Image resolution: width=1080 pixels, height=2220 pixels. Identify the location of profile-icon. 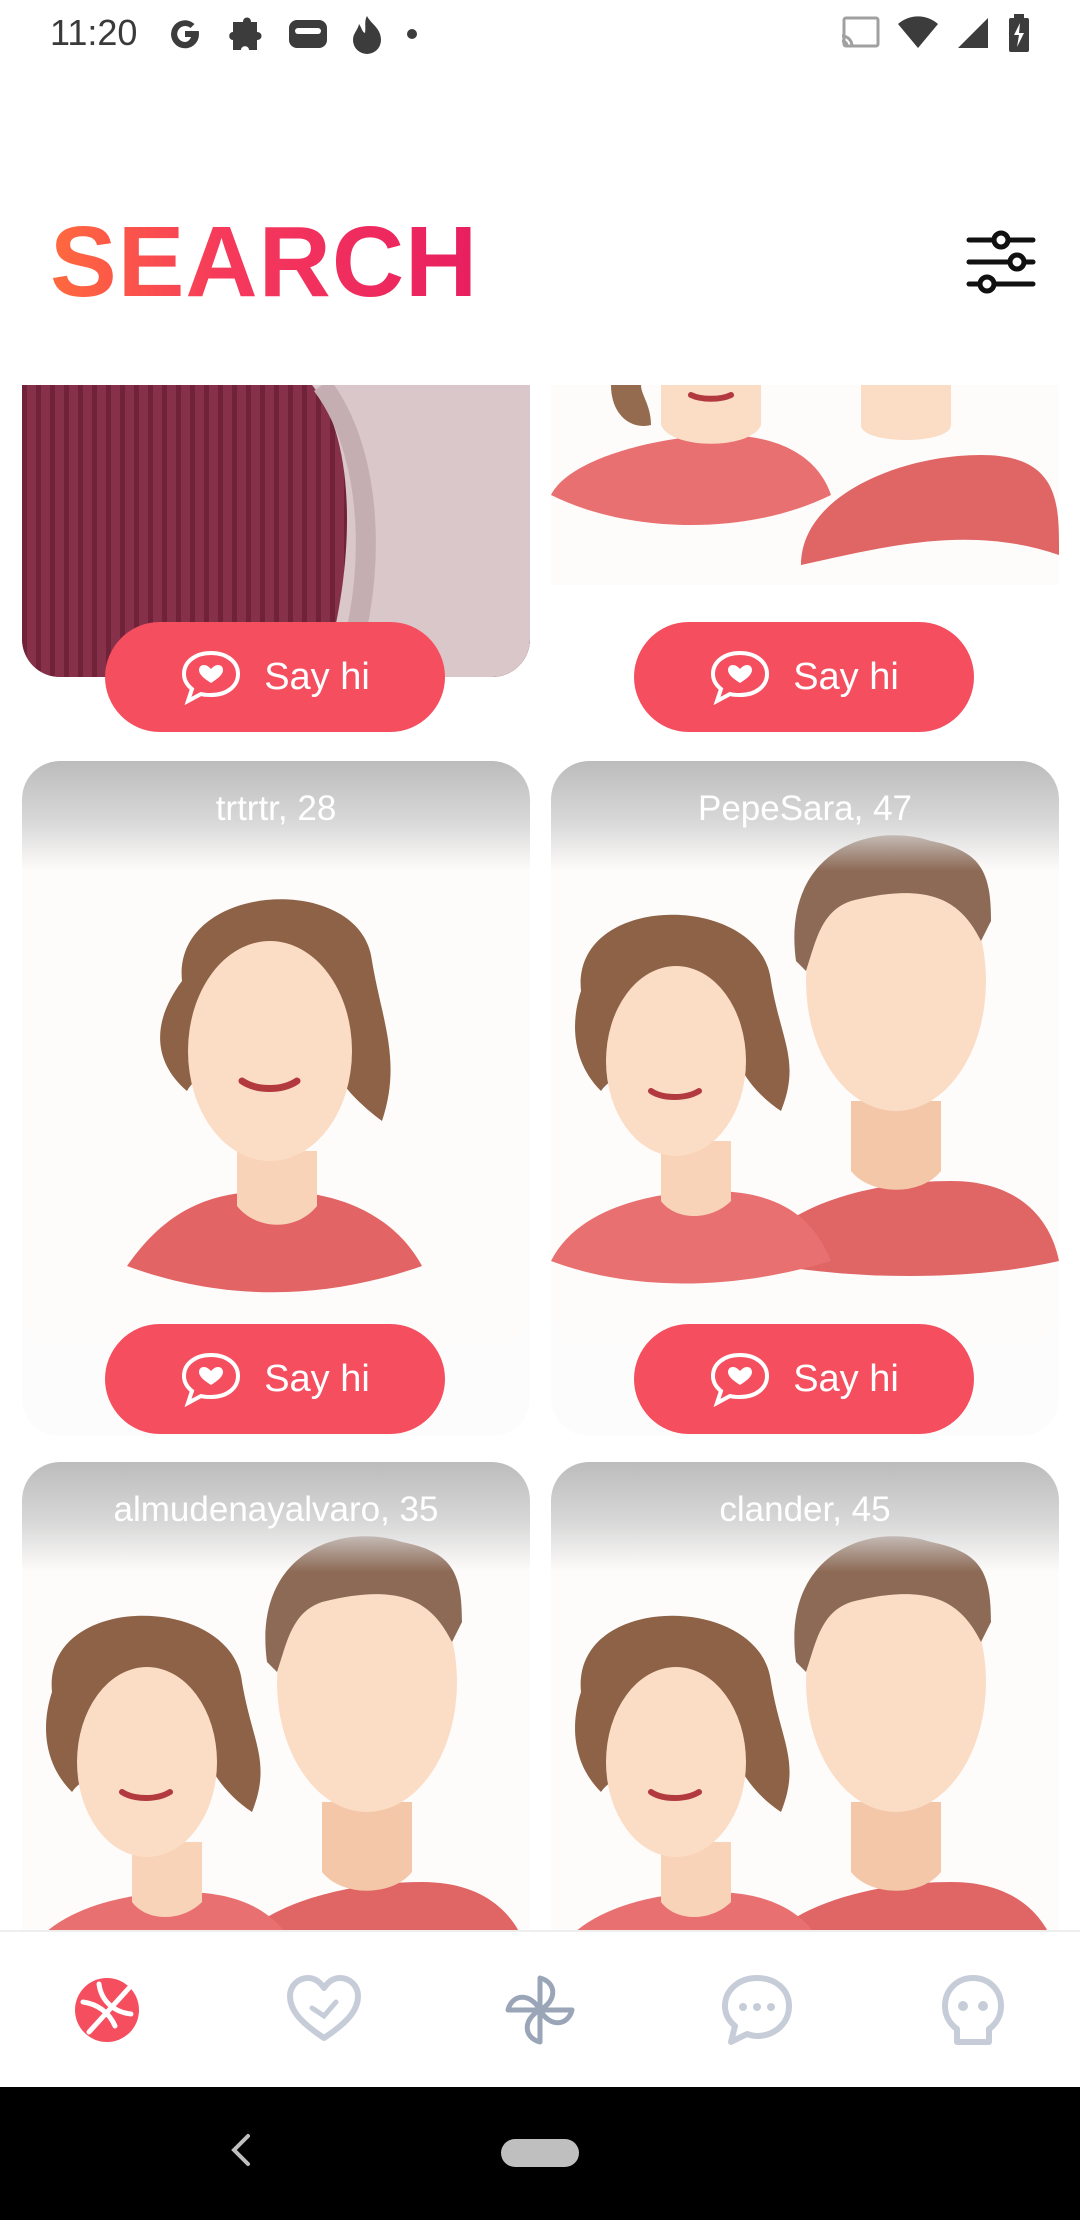
(973, 2010).